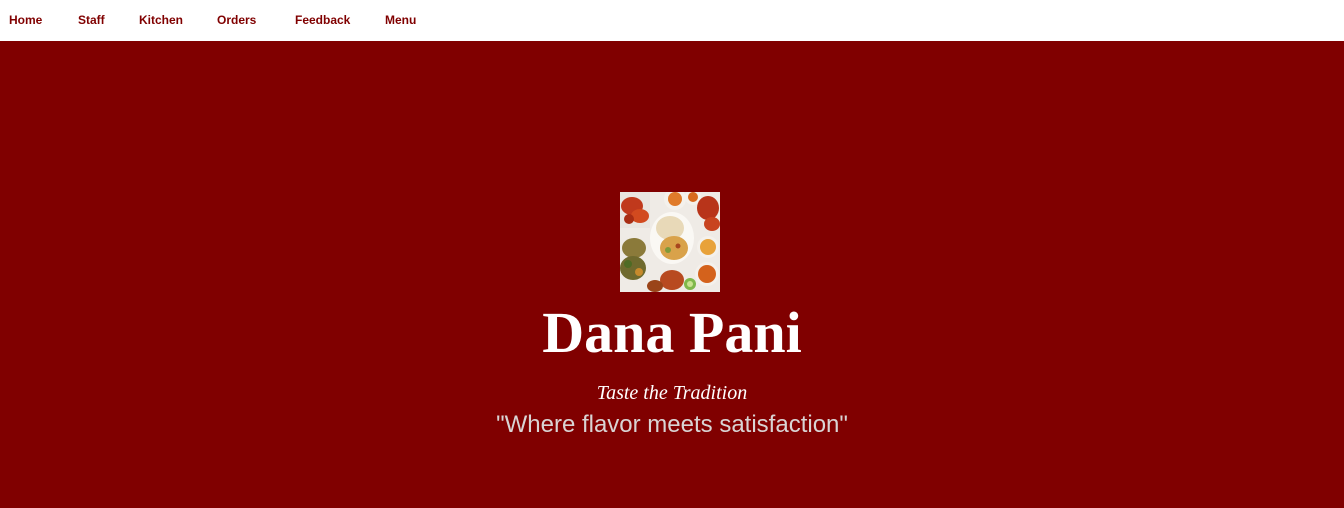 This screenshot has width=1344, height=508. What do you see at coordinates (322, 20) in the screenshot?
I see `nav-link-feedback: Feedback` at bounding box center [322, 20].